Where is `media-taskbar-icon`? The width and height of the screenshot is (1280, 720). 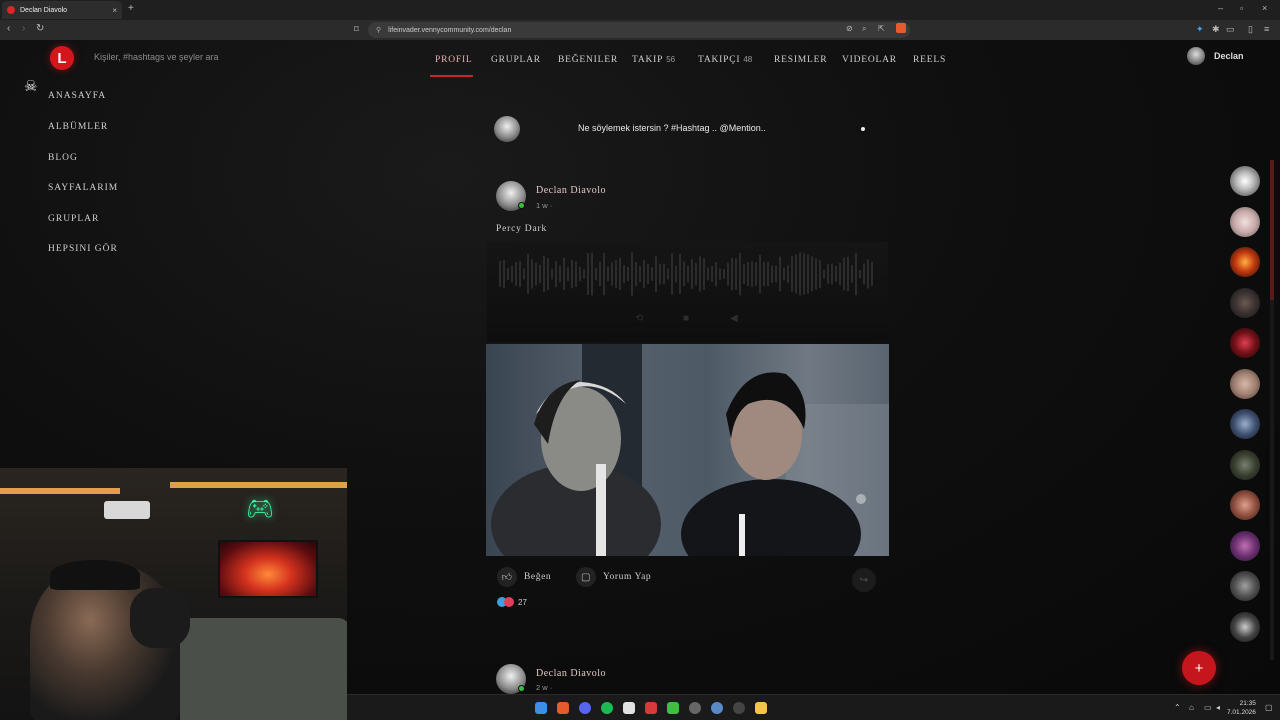
media-taskbar-icon is located at coordinates (651, 708).